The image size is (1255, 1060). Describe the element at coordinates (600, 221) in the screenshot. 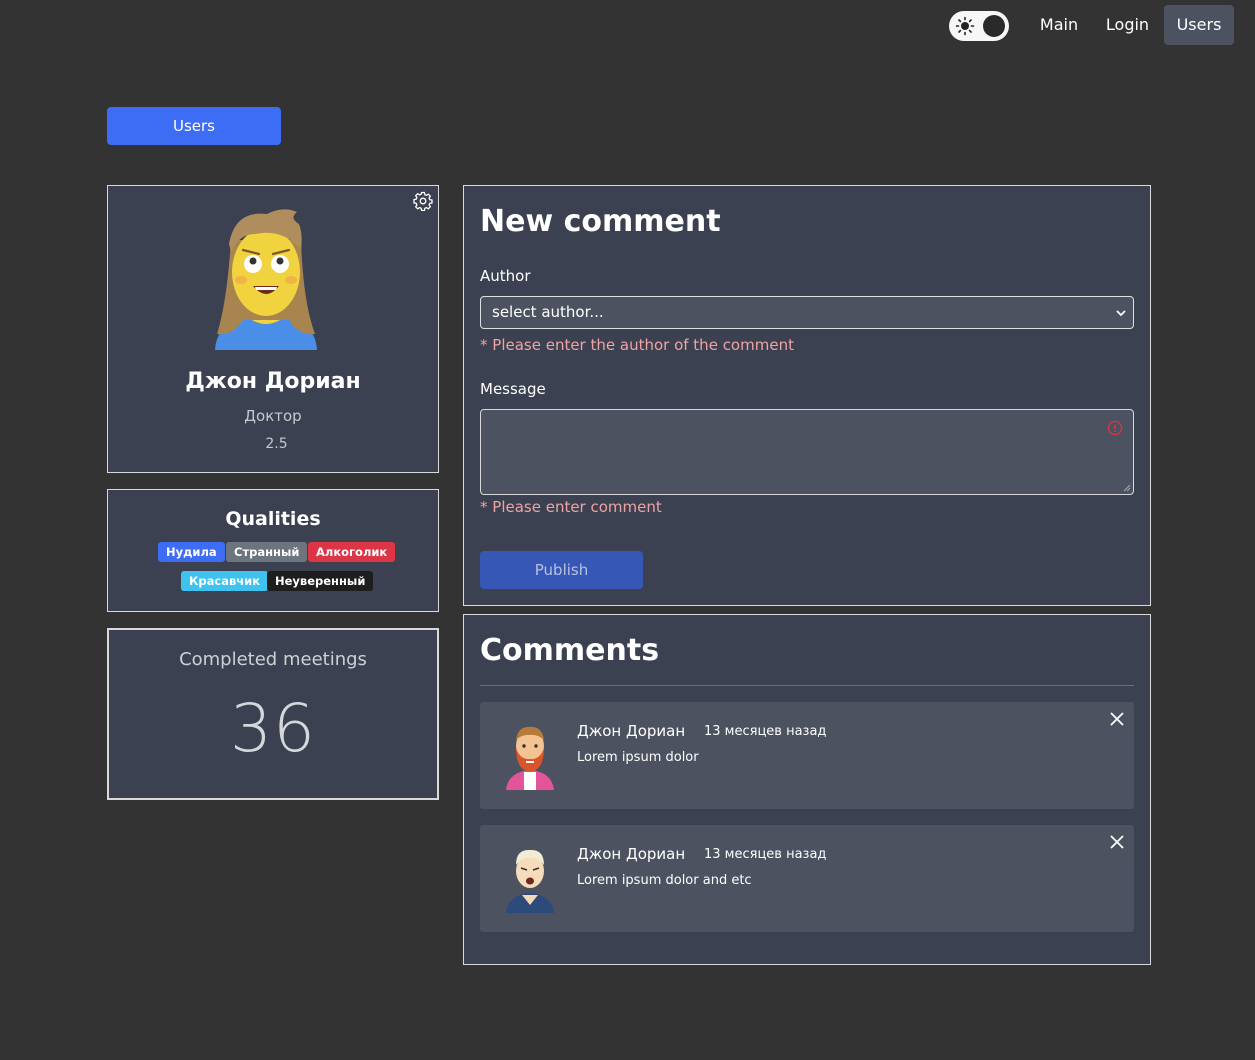

I see `new-comment-title: New comment` at that location.